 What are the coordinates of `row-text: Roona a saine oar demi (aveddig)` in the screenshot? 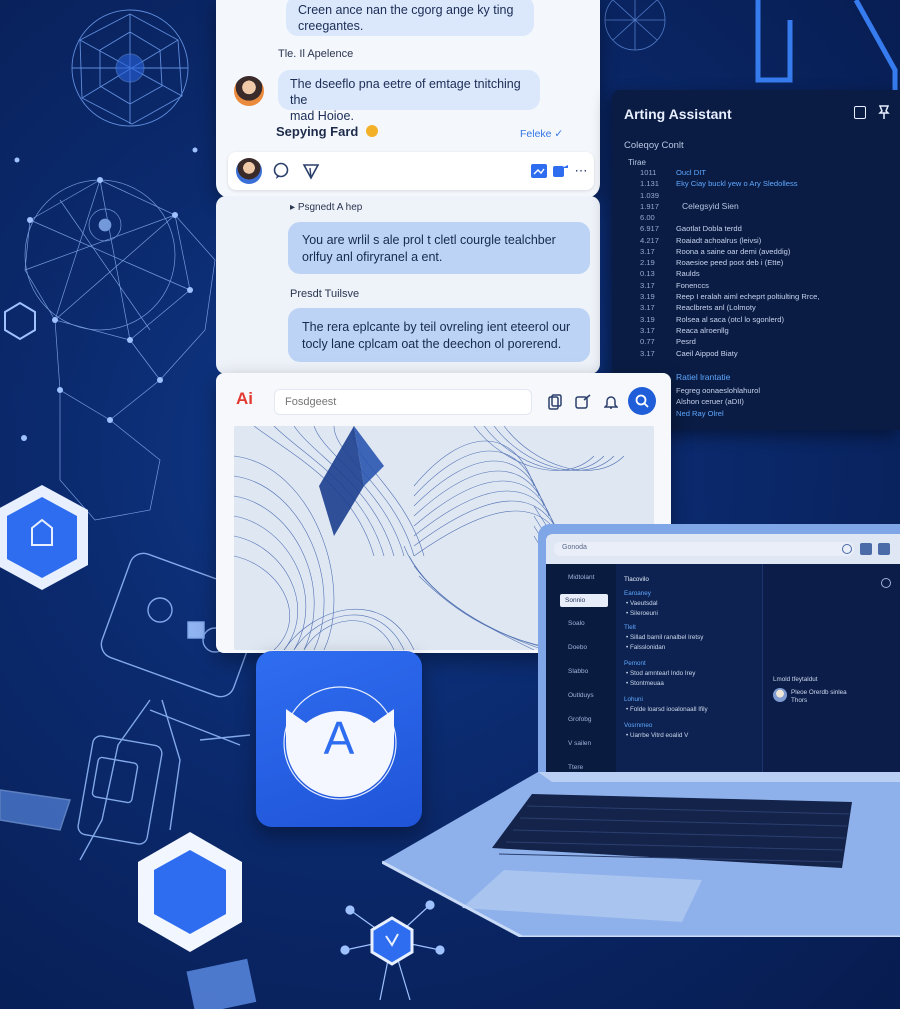 It's located at (733, 251).